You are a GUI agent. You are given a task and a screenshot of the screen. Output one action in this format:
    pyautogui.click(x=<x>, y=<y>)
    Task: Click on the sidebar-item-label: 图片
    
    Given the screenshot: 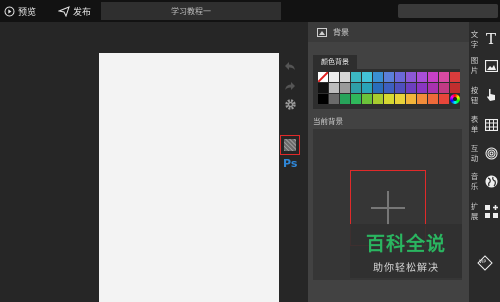 What is the action you would take?
    pyautogui.click(x=474, y=65)
    